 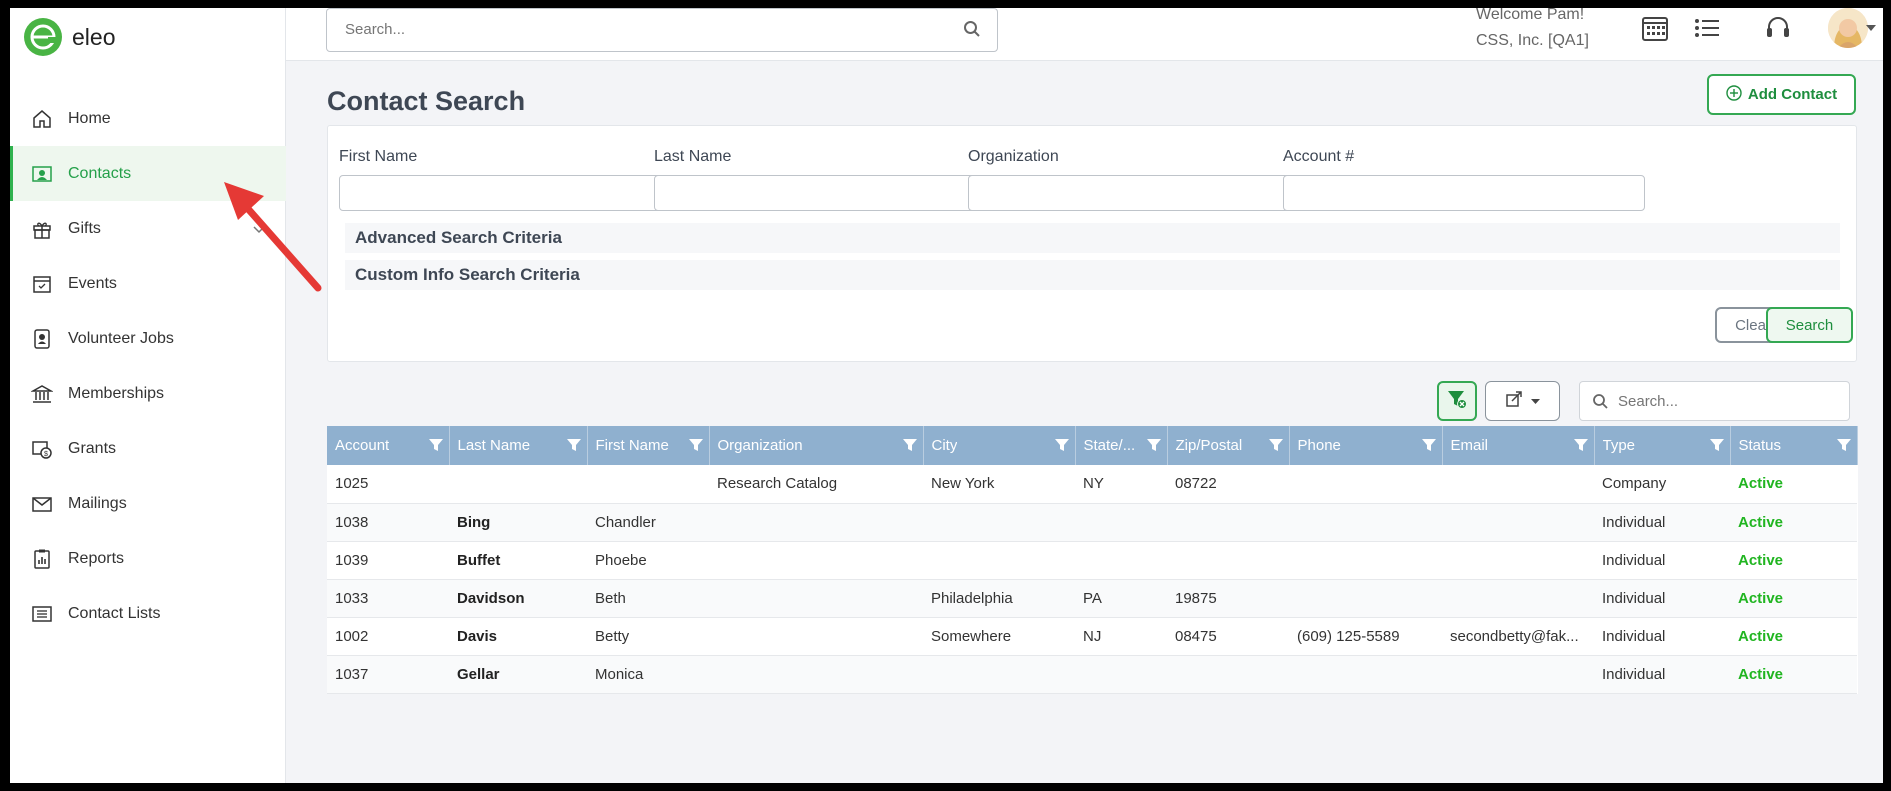 What do you see at coordinates (89, 118) in the screenshot?
I see `sidebar-item-label: Home` at bounding box center [89, 118].